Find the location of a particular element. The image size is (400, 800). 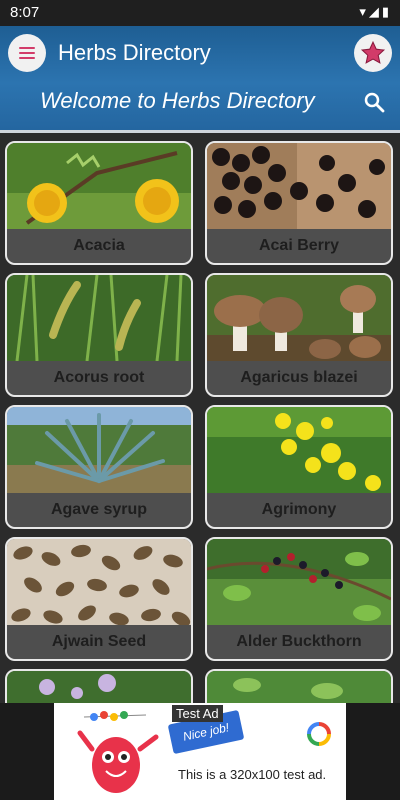

herb-card-agave-syrup: Agave syrup is located at coordinates (99, 467).